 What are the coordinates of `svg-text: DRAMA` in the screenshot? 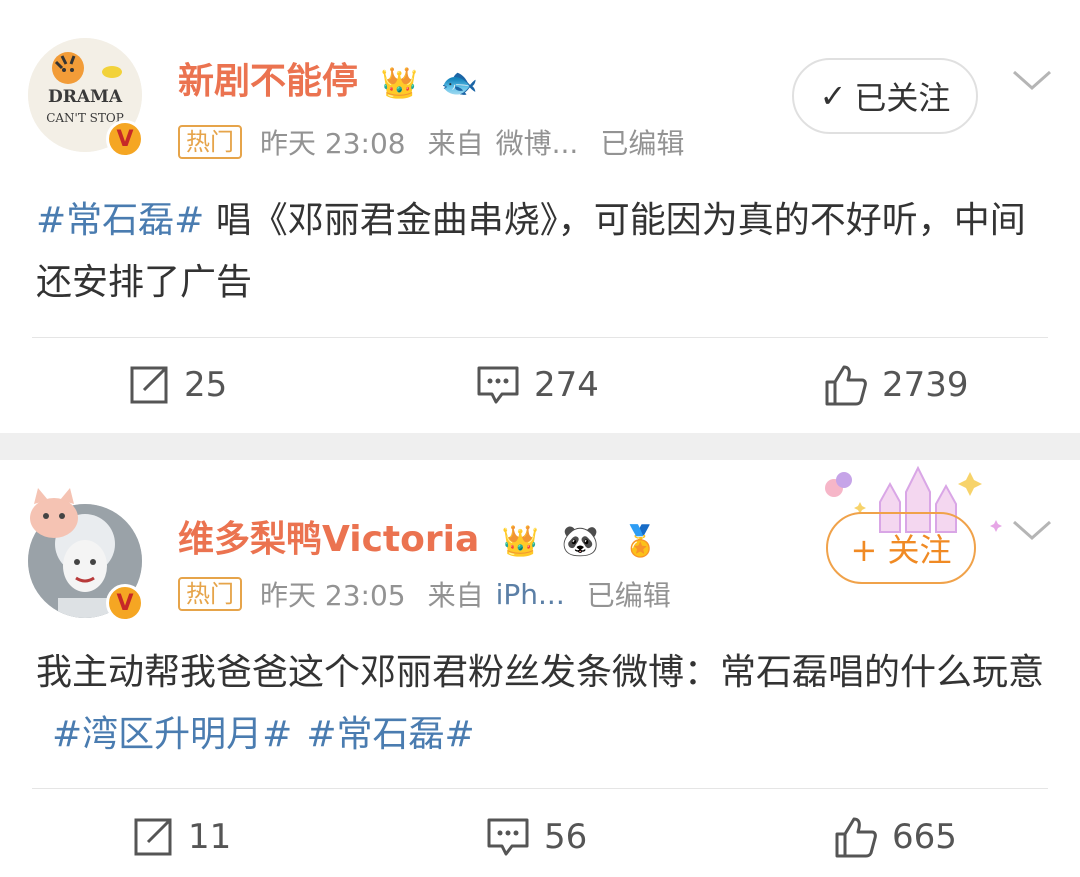 It's located at (85, 97).